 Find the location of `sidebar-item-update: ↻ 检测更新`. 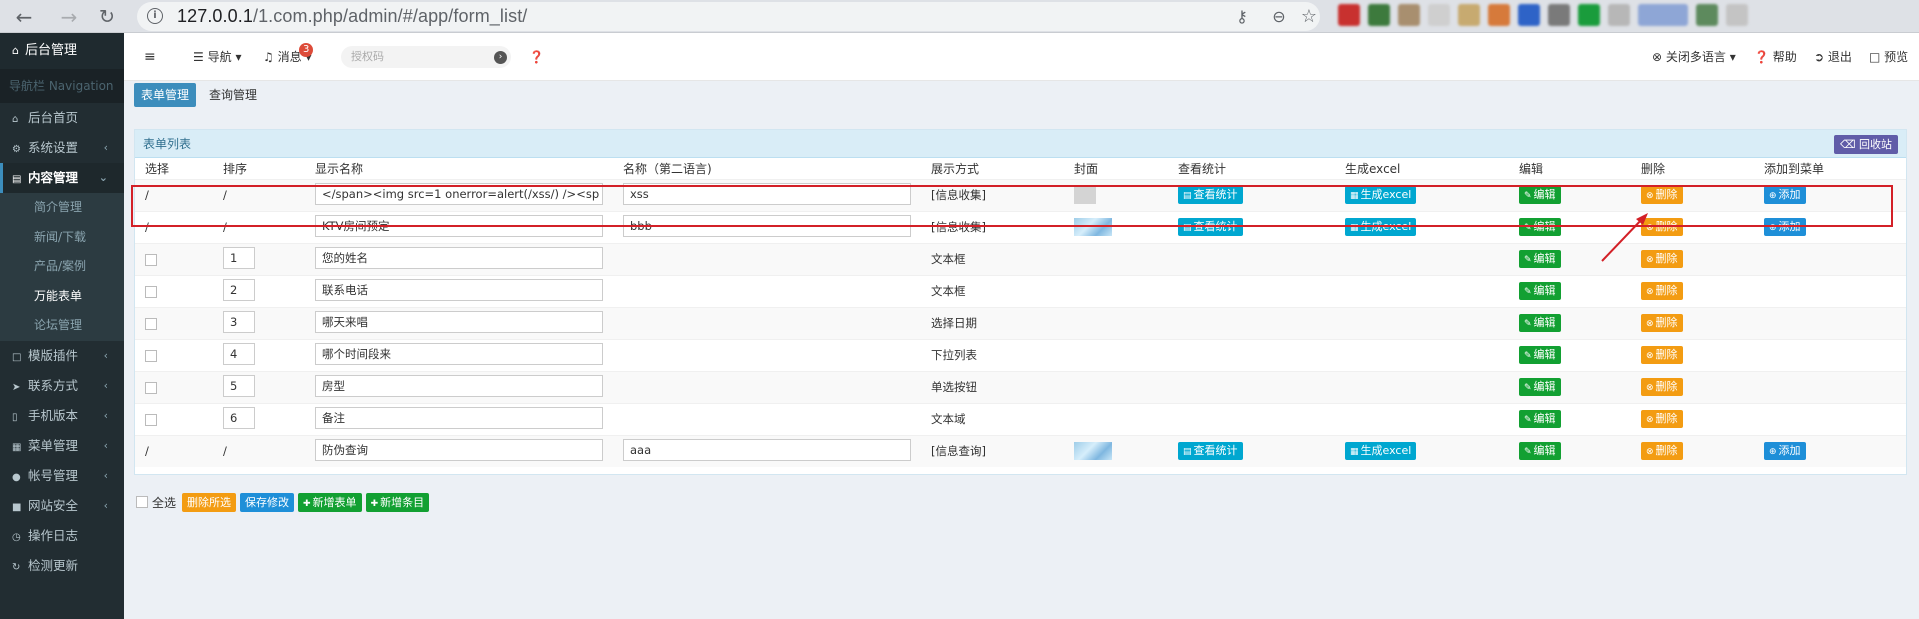

sidebar-item-update: ↻ 检测更新 is located at coordinates (62, 566).